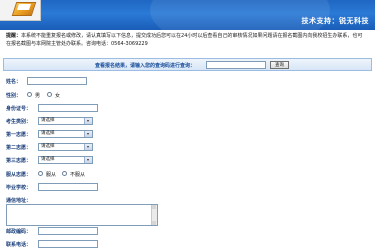  What do you see at coordinates (14, 36) in the screenshot?
I see `notice-prefix: 提醒：` at bounding box center [14, 36].